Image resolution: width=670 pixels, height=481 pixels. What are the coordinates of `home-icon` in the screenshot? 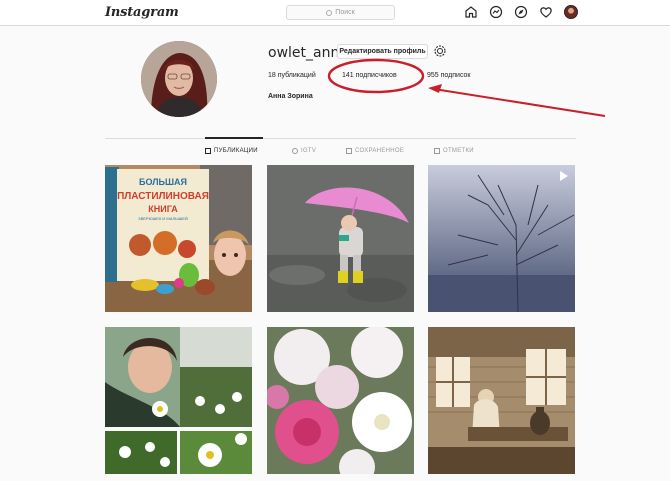 It's located at (471, 12).